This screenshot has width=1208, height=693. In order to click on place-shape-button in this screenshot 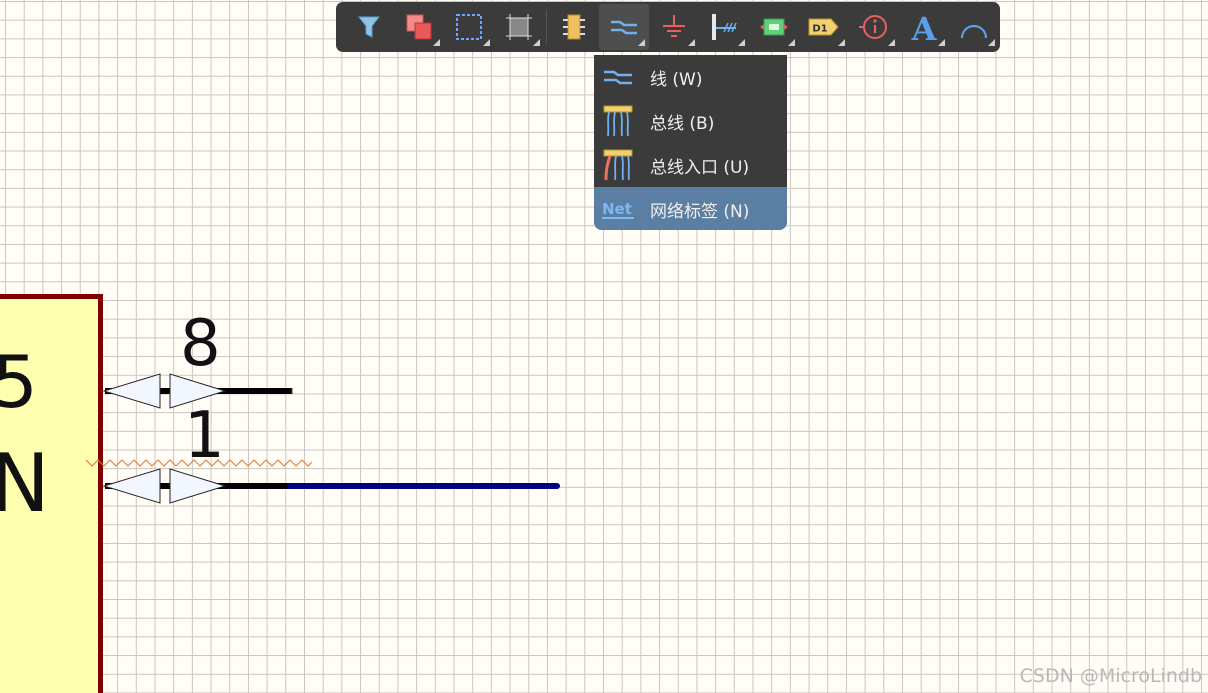, I will do `click(419, 27)`.